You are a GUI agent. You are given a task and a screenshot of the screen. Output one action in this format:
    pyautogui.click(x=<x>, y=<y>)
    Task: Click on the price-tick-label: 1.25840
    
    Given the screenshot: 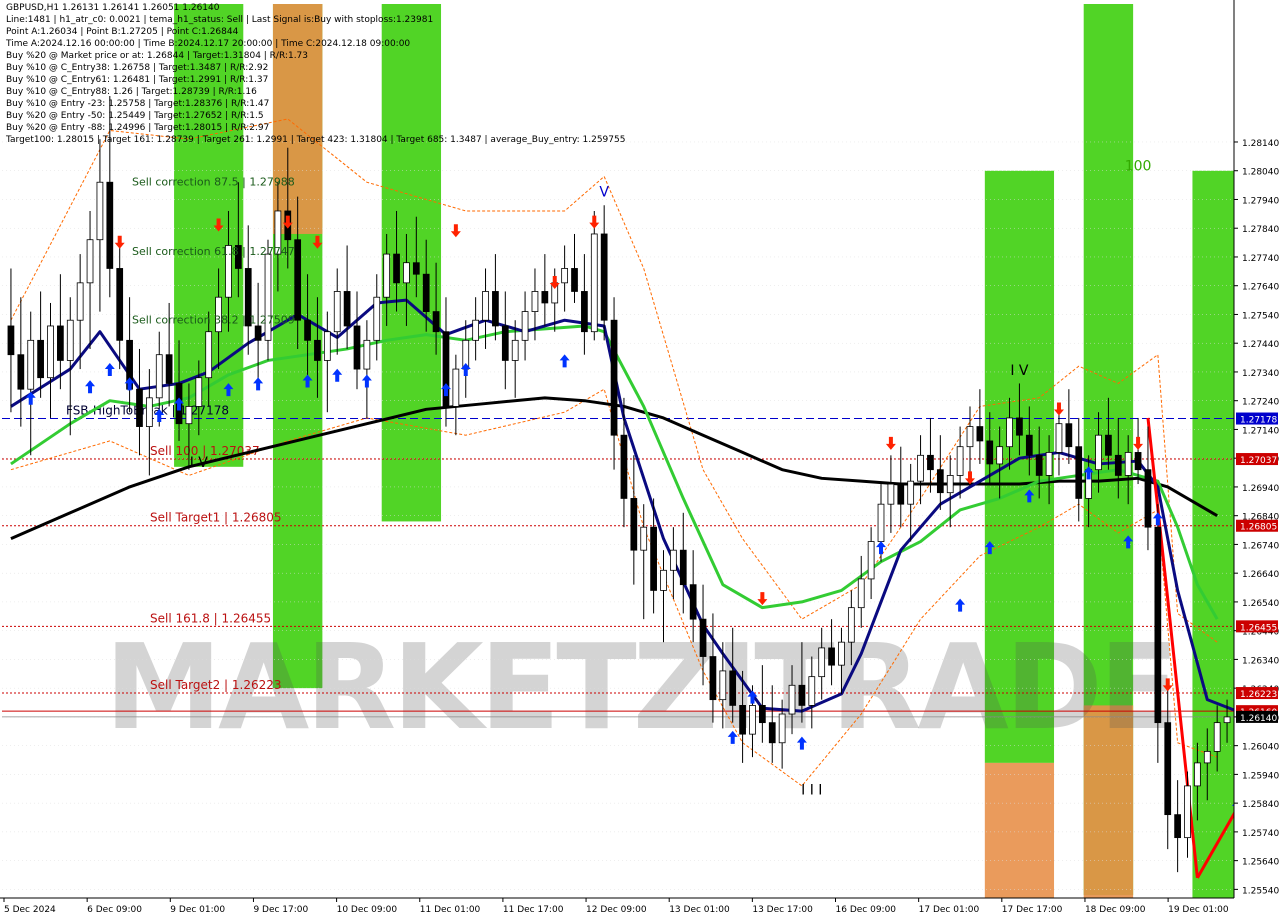 What is the action you would take?
    pyautogui.click(x=1260, y=805)
    